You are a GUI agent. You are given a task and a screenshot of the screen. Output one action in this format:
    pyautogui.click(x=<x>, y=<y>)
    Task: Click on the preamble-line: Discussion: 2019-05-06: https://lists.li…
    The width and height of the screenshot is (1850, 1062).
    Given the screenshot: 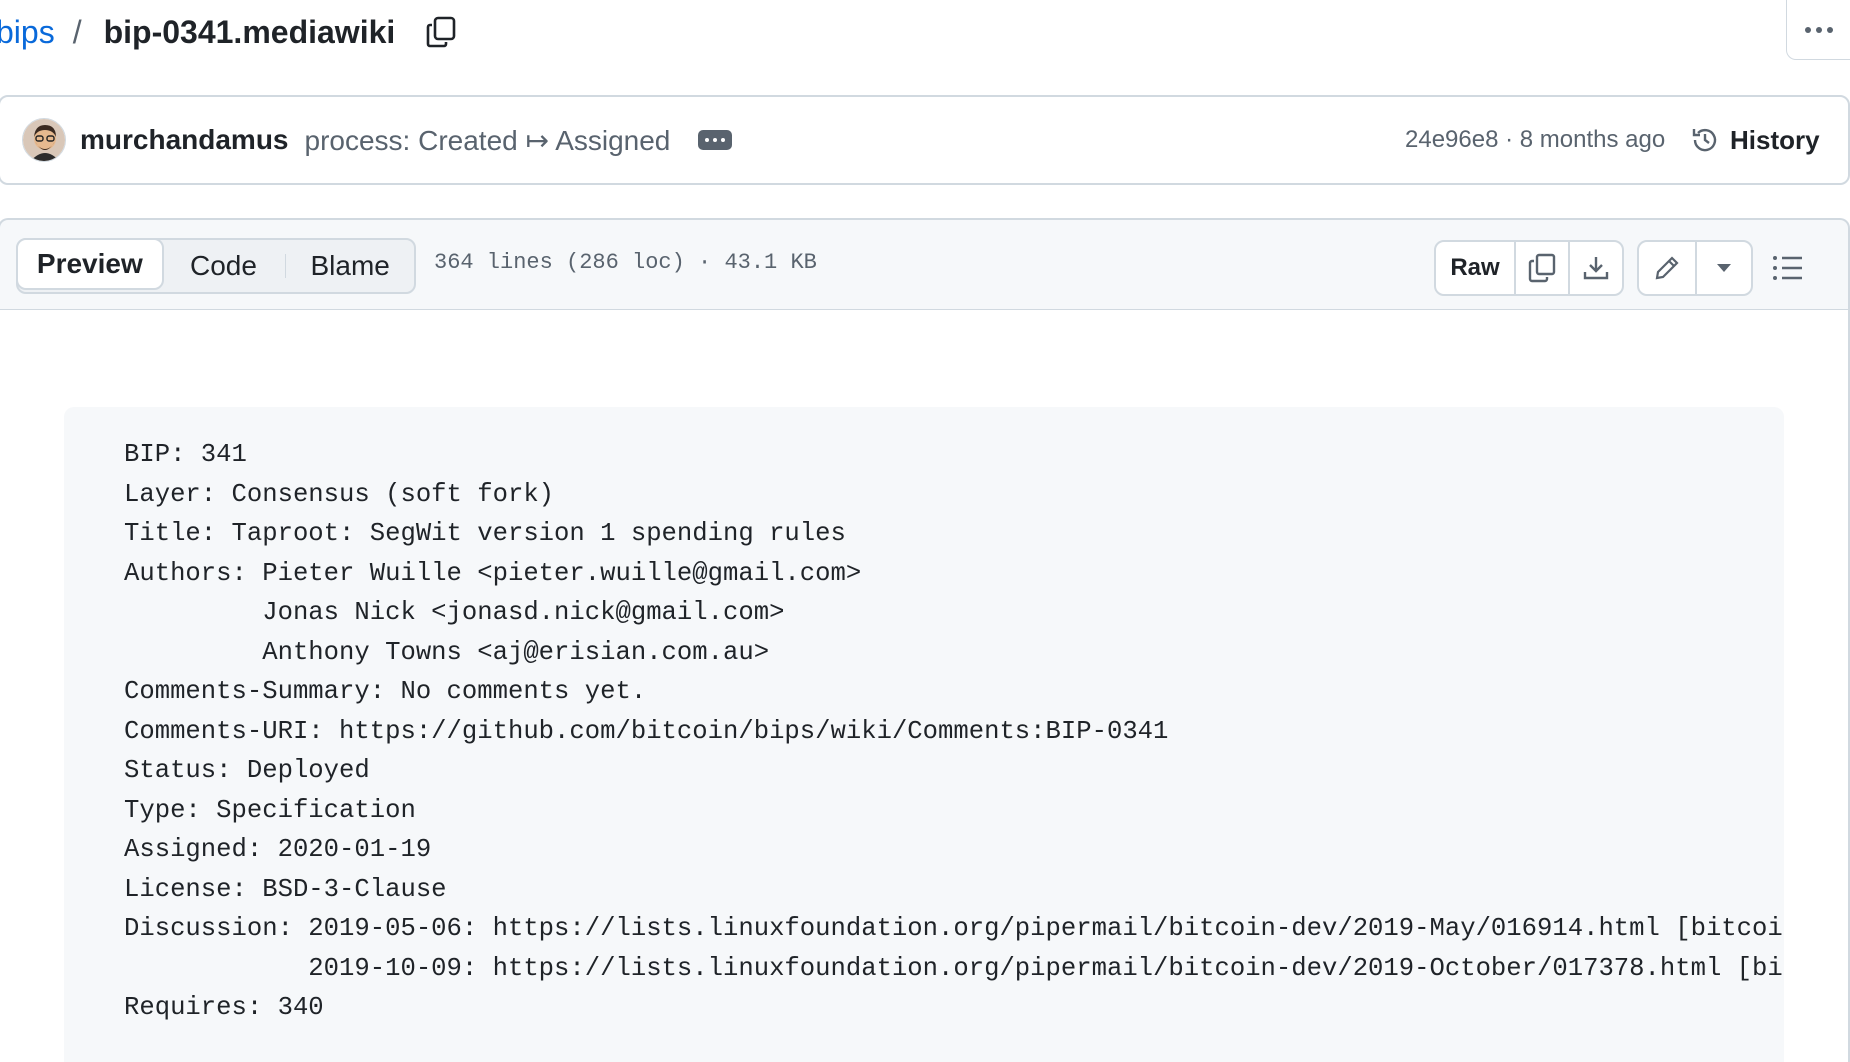 What is the action you would take?
    pyautogui.click(x=954, y=928)
    